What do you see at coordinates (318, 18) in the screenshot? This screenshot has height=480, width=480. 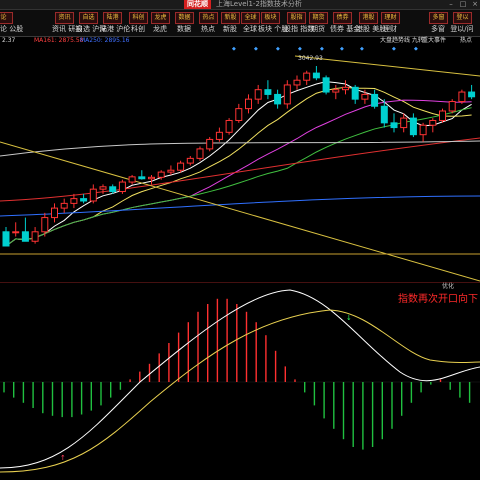 I see `toolbar-icon: 期货` at bounding box center [318, 18].